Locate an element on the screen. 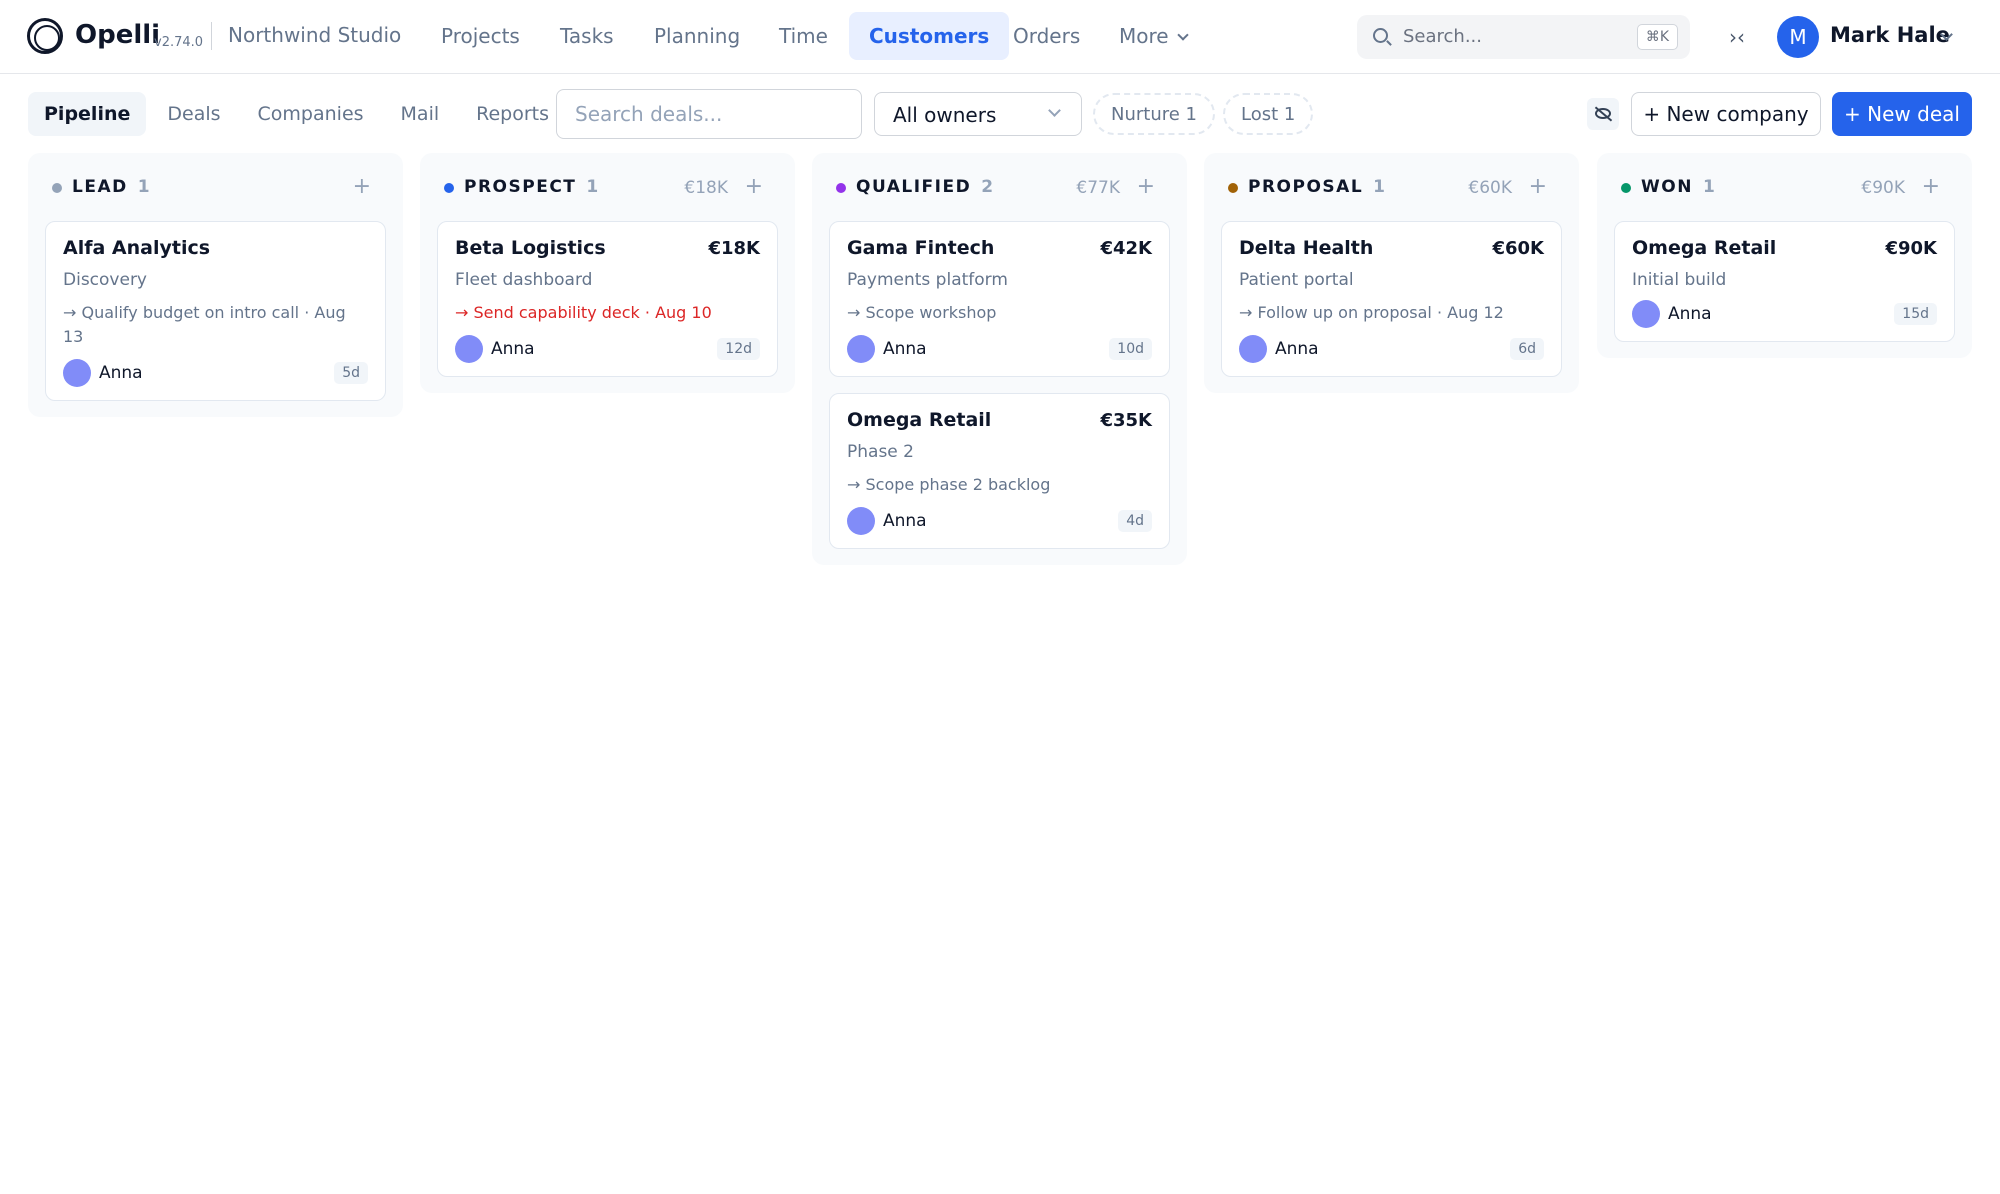  collapse-icon: ›‹ is located at coordinates (1737, 37).